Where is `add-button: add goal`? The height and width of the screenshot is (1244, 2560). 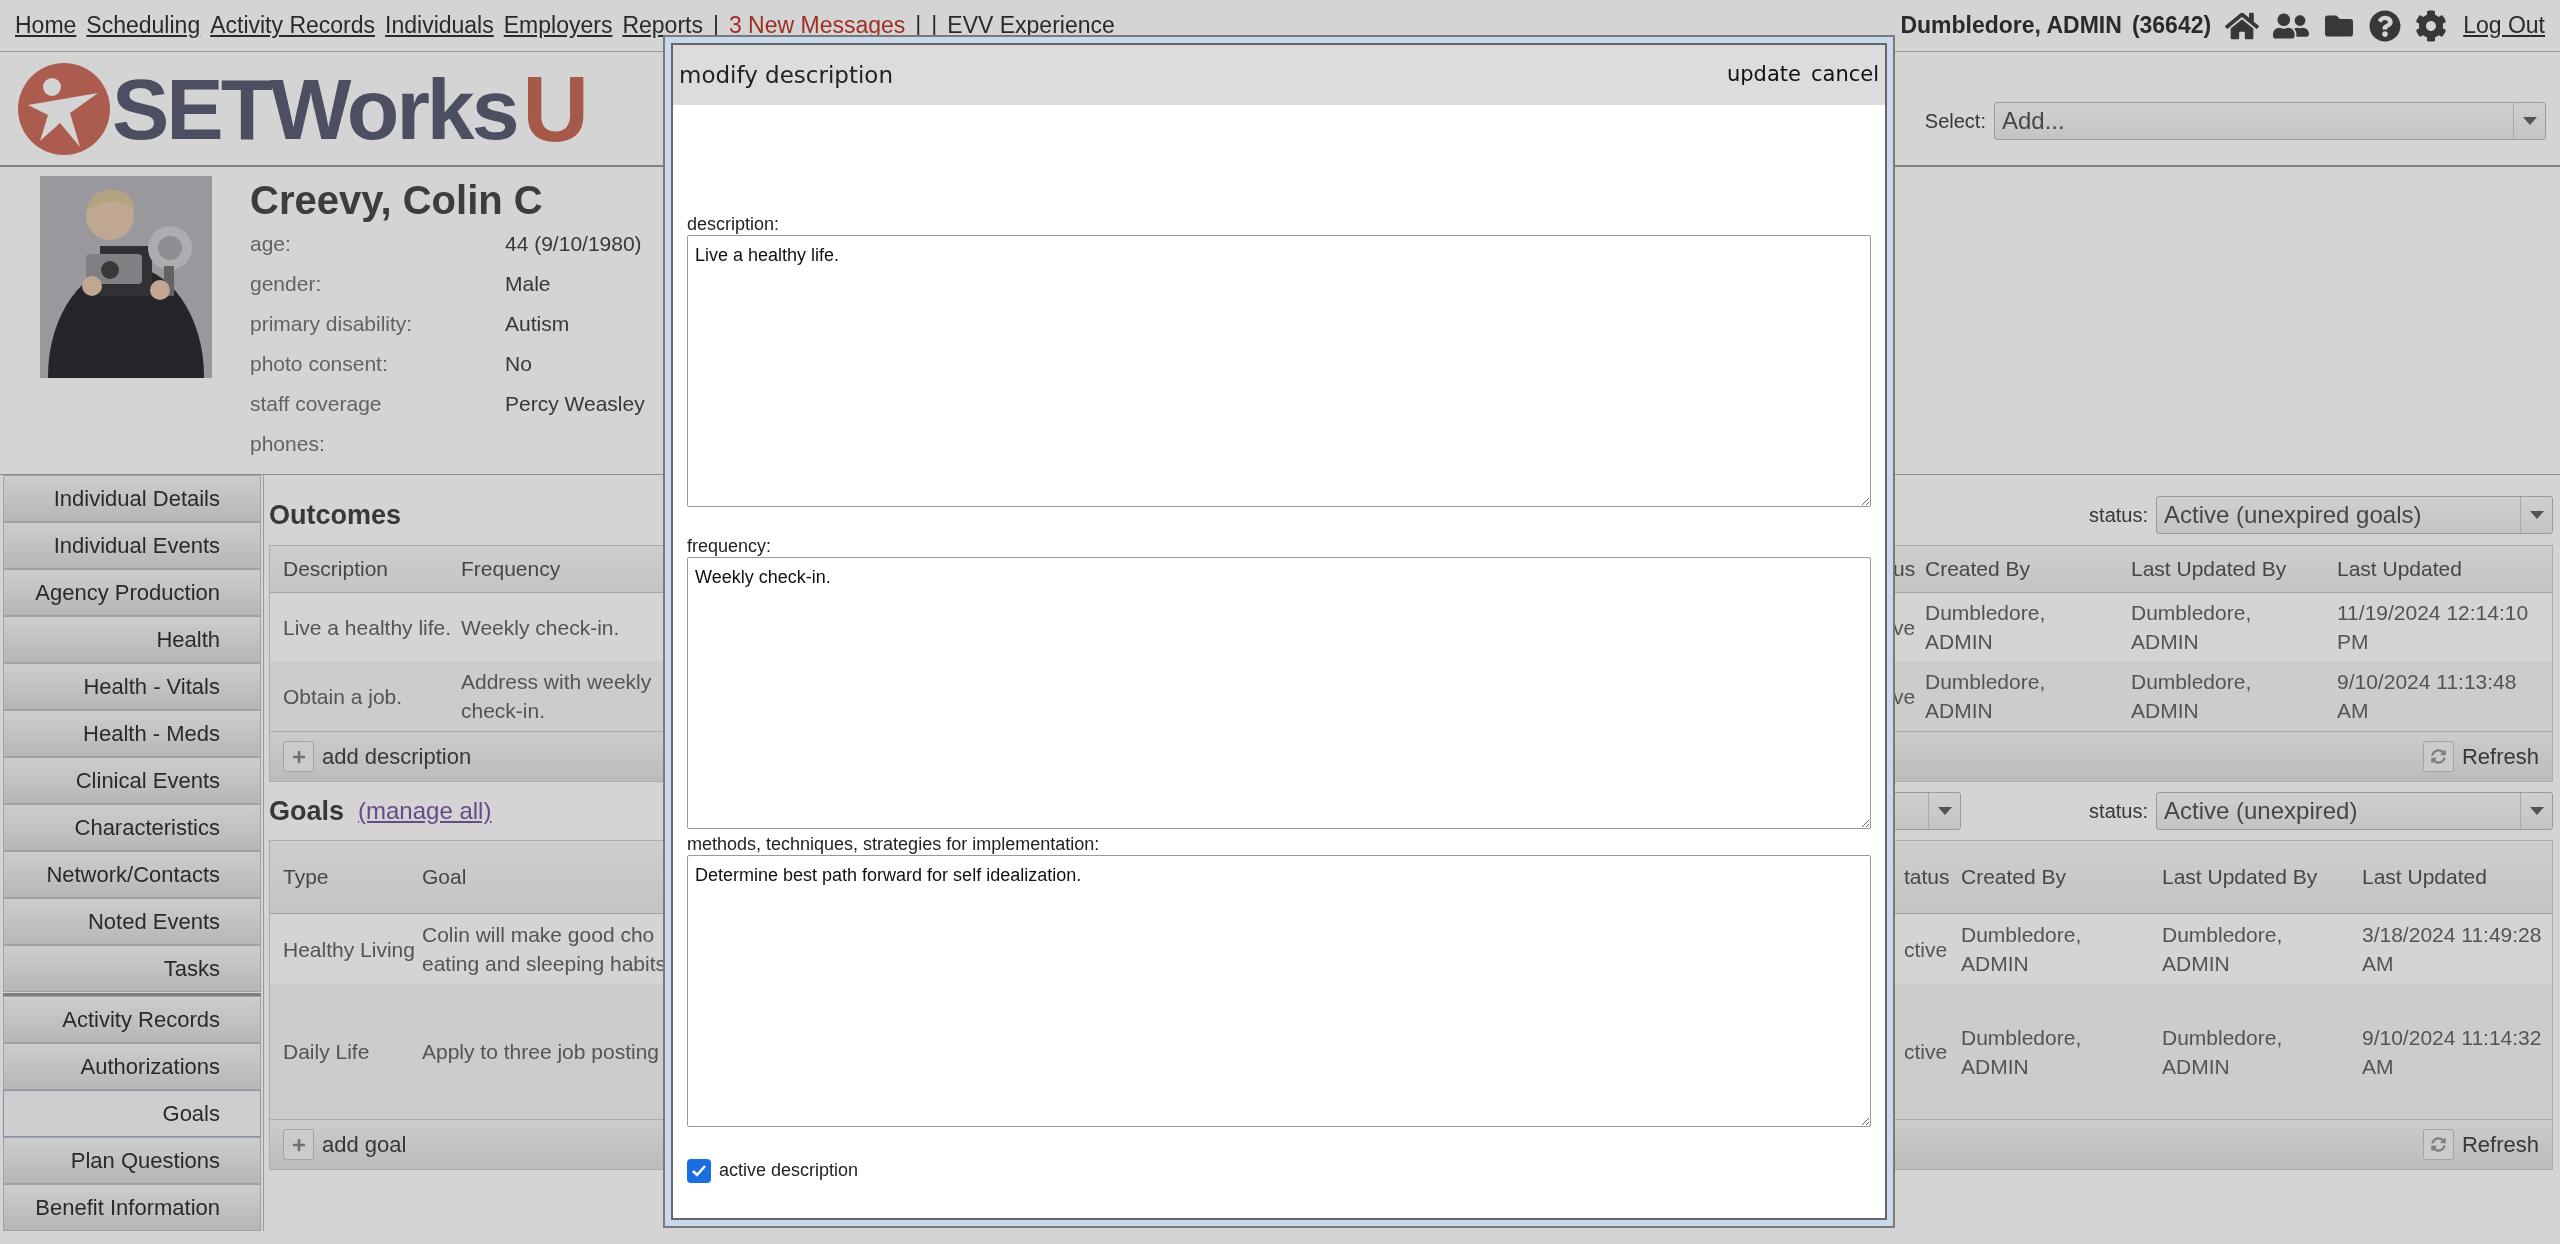 add-button: add goal is located at coordinates (345, 1144).